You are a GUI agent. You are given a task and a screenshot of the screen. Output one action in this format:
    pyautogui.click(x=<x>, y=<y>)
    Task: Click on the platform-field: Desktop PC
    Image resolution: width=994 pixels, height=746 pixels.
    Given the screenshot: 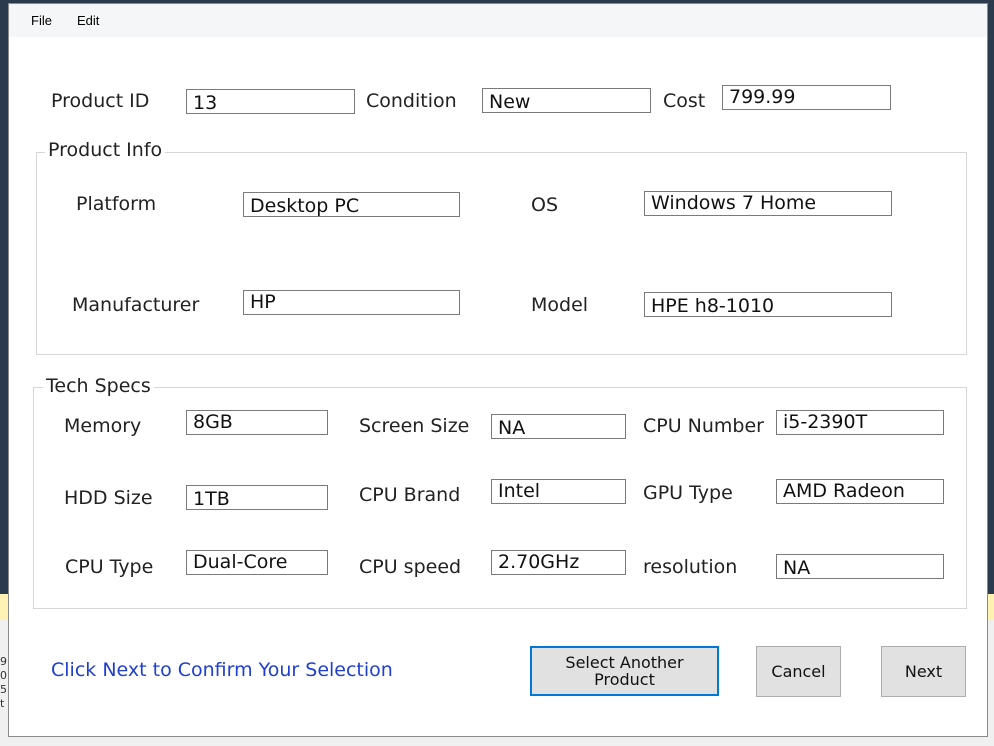 What is the action you would take?
    pyautogui.click(x=351, y=204)
    